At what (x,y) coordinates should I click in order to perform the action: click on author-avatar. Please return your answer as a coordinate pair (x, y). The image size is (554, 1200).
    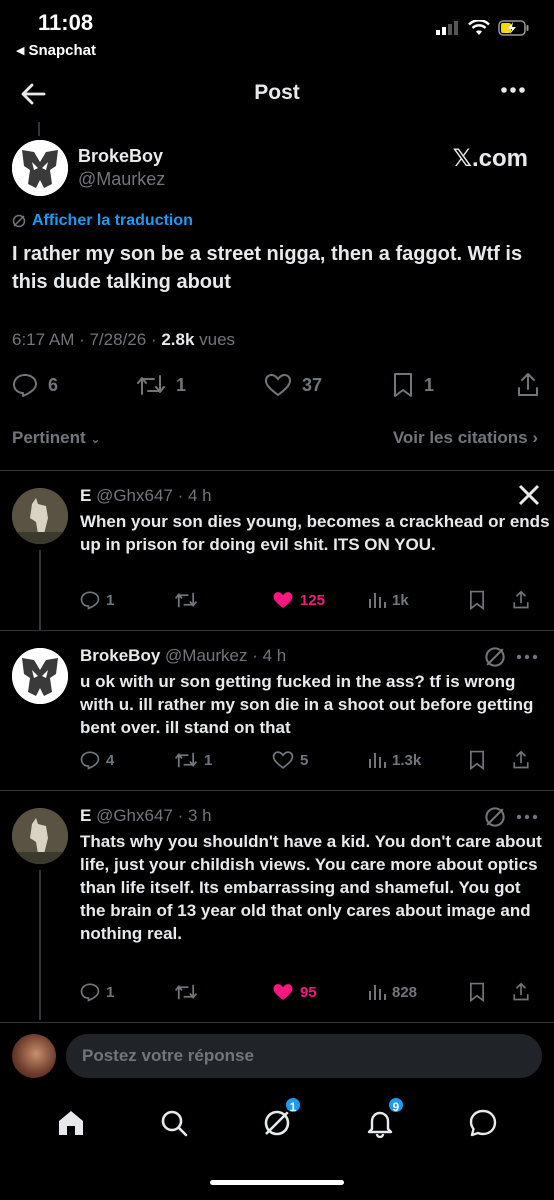
    Looking at the image, I should click on (40, 168).